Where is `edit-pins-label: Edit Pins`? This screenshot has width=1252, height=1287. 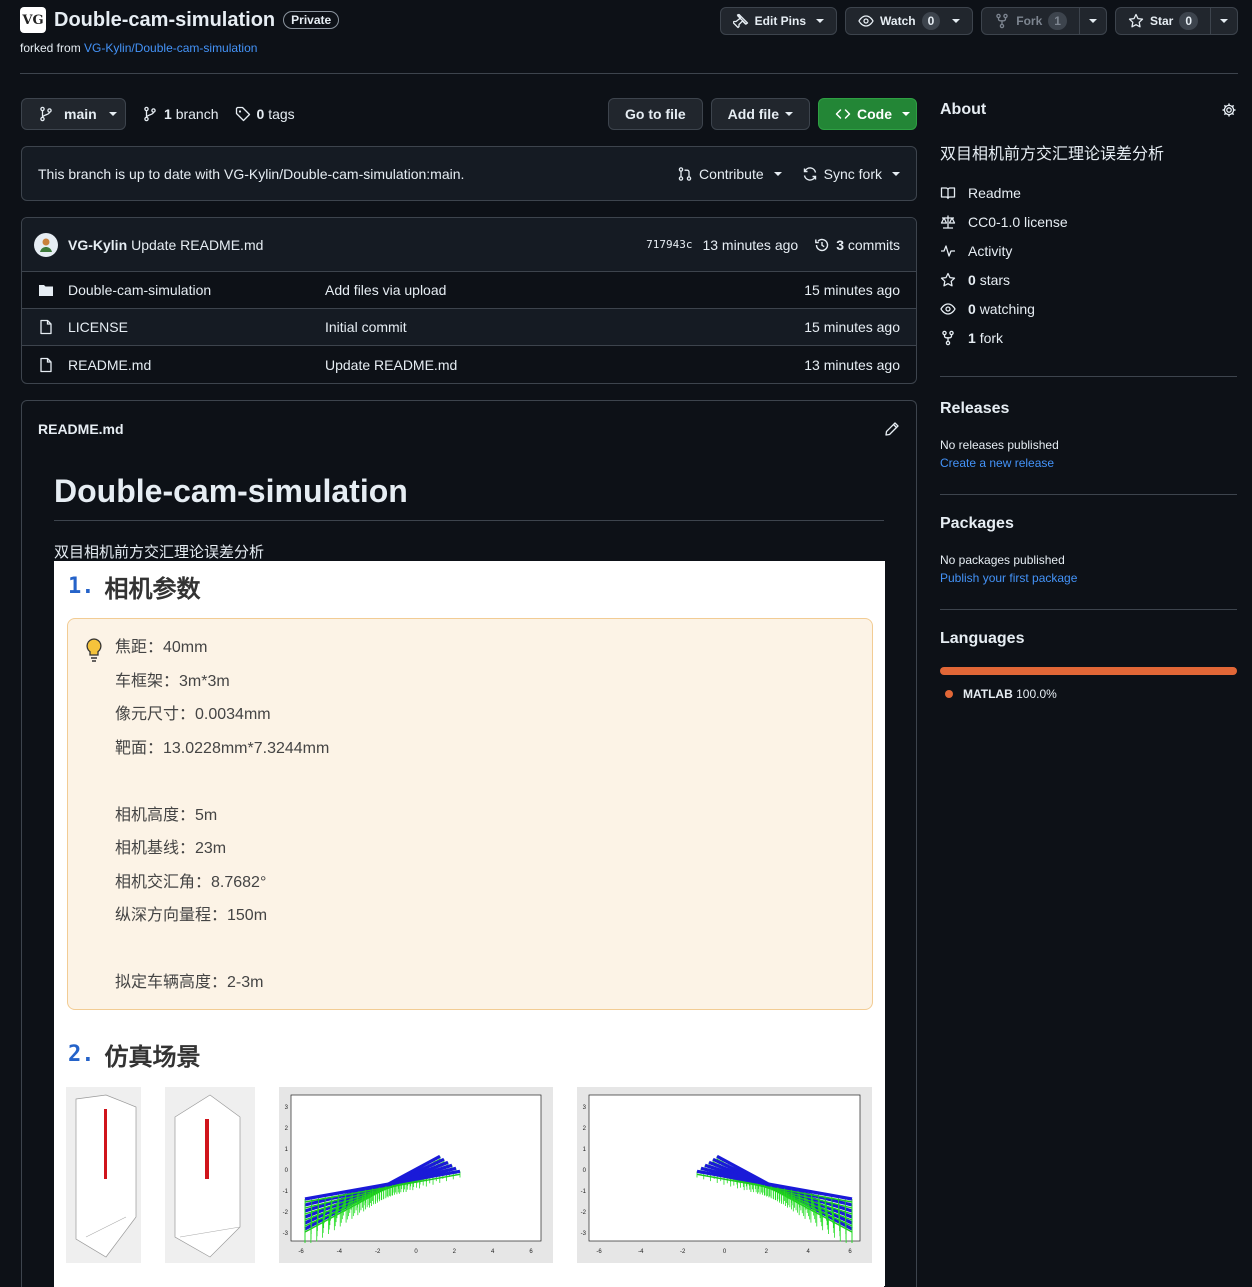
edit-pins-label: Edit Pins is located at coordinates (780, 21).